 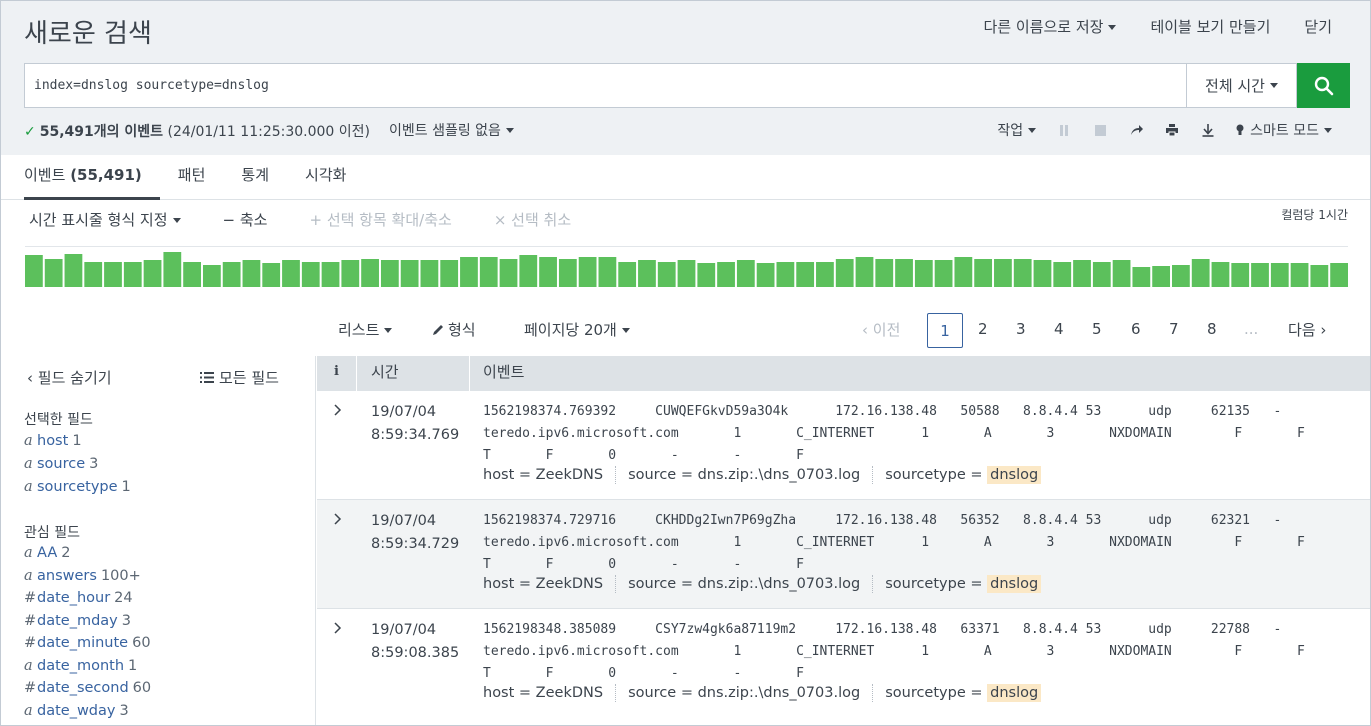 What do you see at coordinates (69, 377) in the screenshot?
I see `hide-fields-button: ‹ 필드 숨기기` at bounding box center [69, 377].